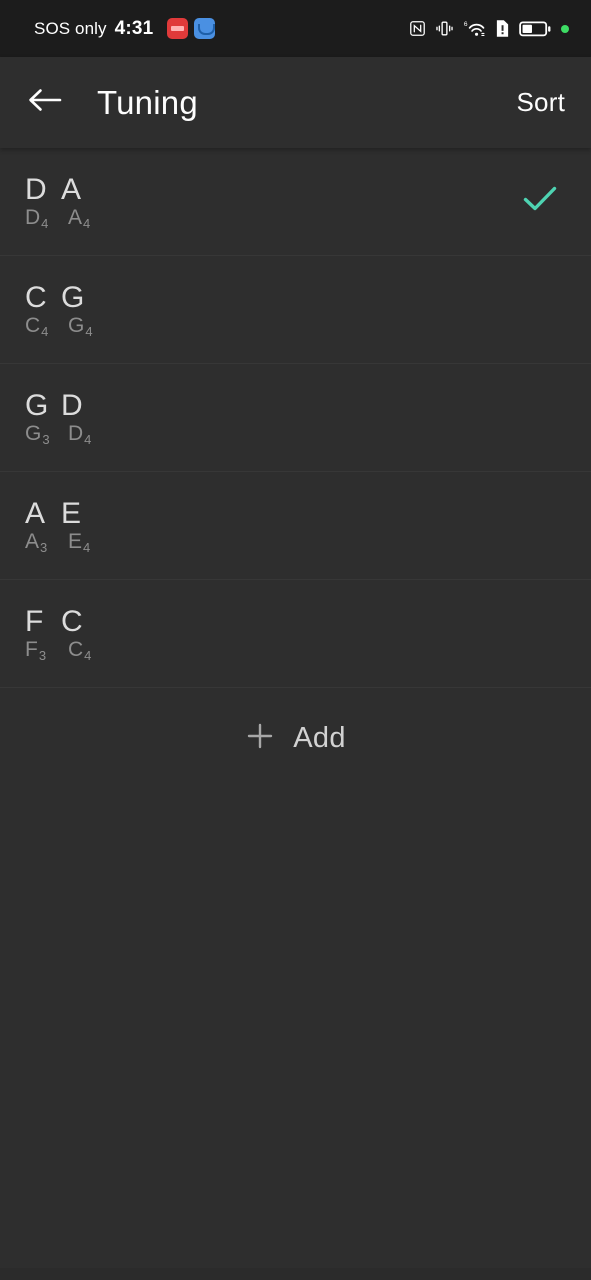 This screenshot has width=591, height=1280. I want to click on tuning-pitches: G3 D4, so click(58, 435).